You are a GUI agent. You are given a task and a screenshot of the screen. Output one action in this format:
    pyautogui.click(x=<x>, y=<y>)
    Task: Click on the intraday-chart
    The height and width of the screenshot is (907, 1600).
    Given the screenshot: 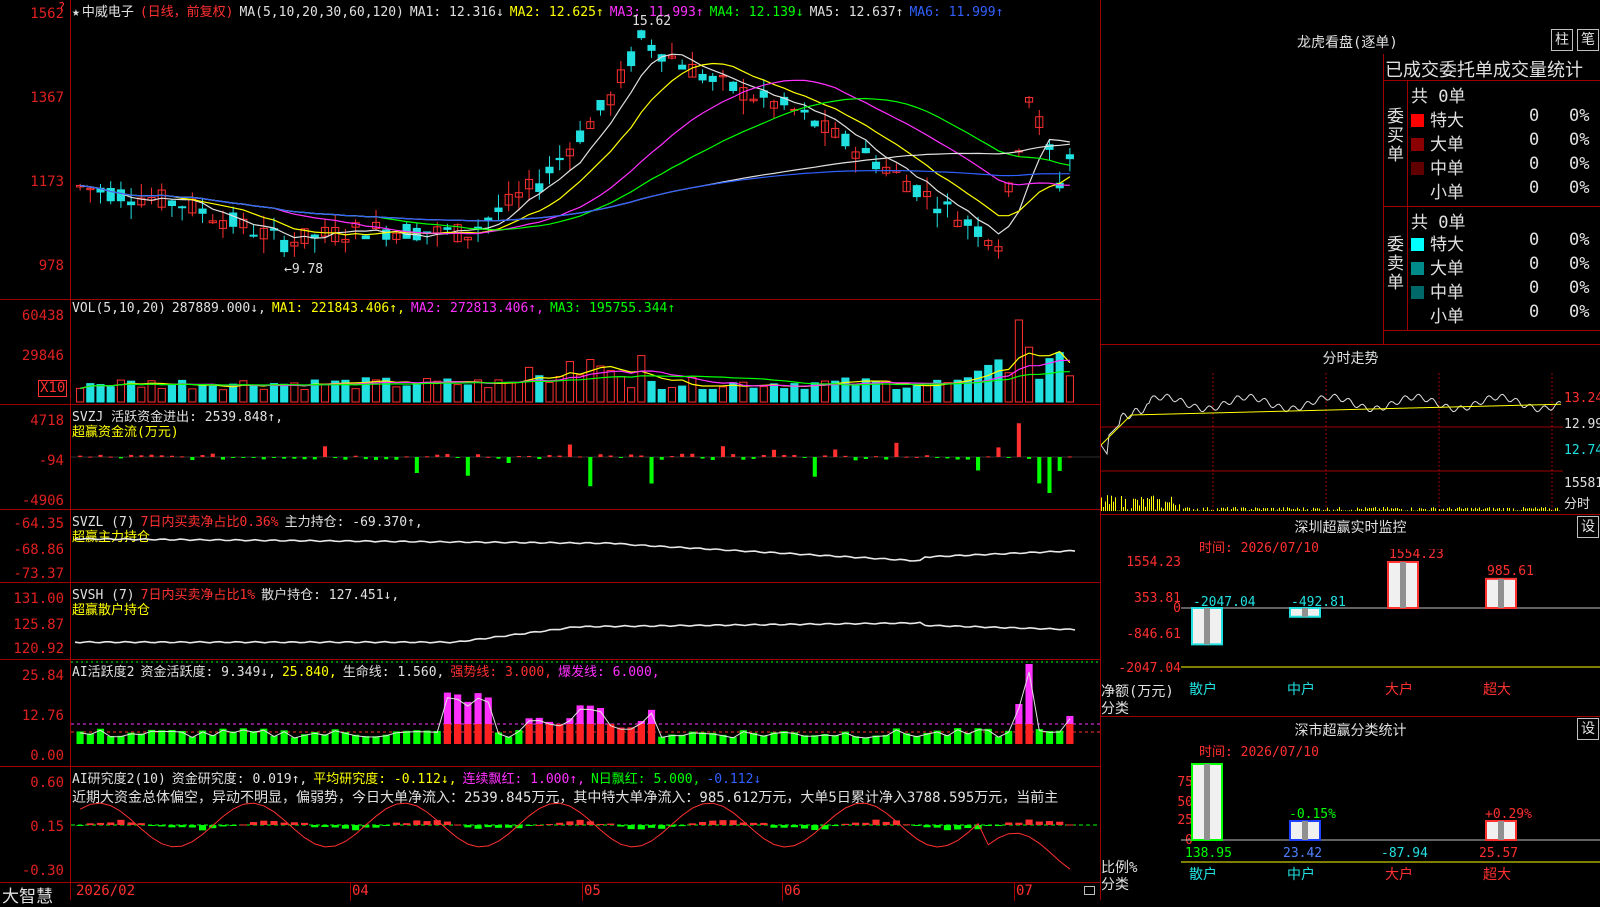 What is the action you would take?
    pyautogui.click(x=1332, y=443)
    